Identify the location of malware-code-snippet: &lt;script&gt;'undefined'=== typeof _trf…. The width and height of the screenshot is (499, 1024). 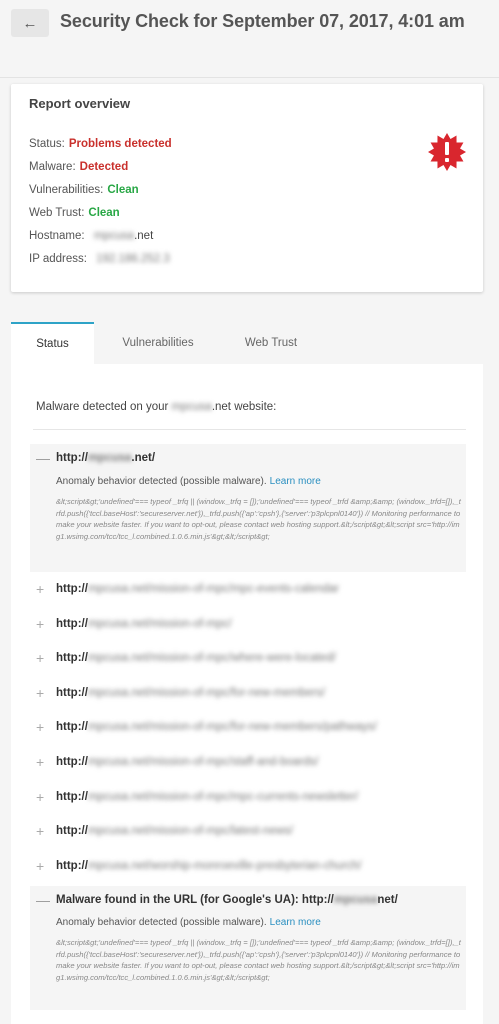
(258, 519).